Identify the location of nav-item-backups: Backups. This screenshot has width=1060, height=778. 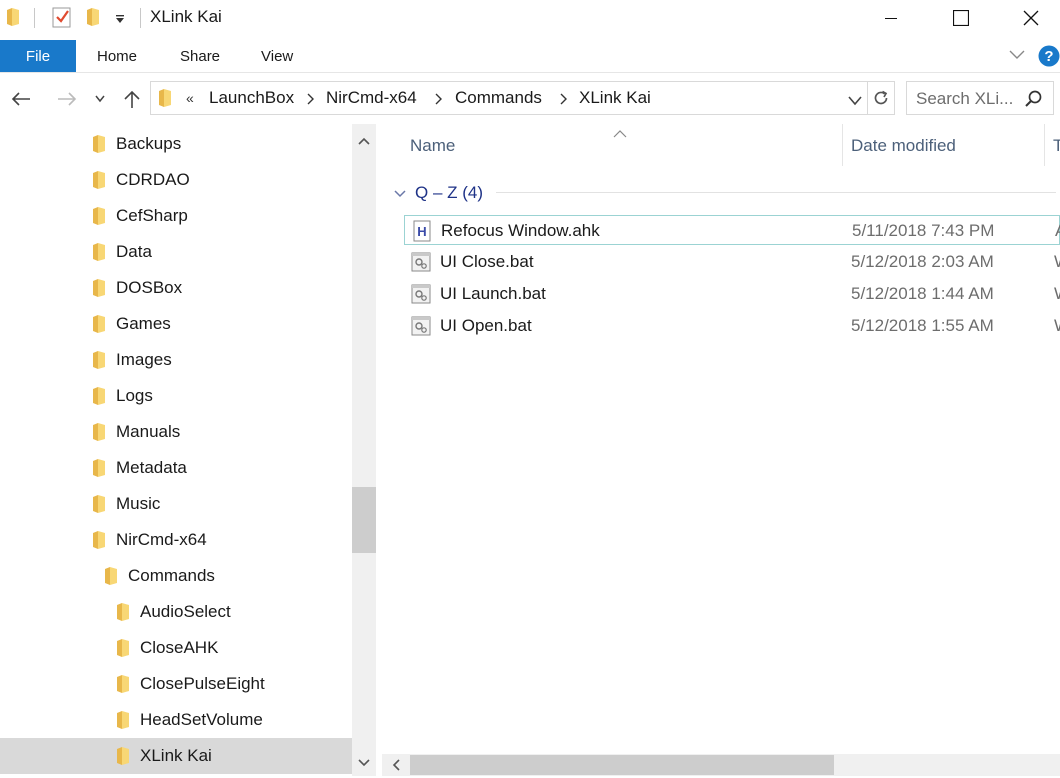
(176, 144).